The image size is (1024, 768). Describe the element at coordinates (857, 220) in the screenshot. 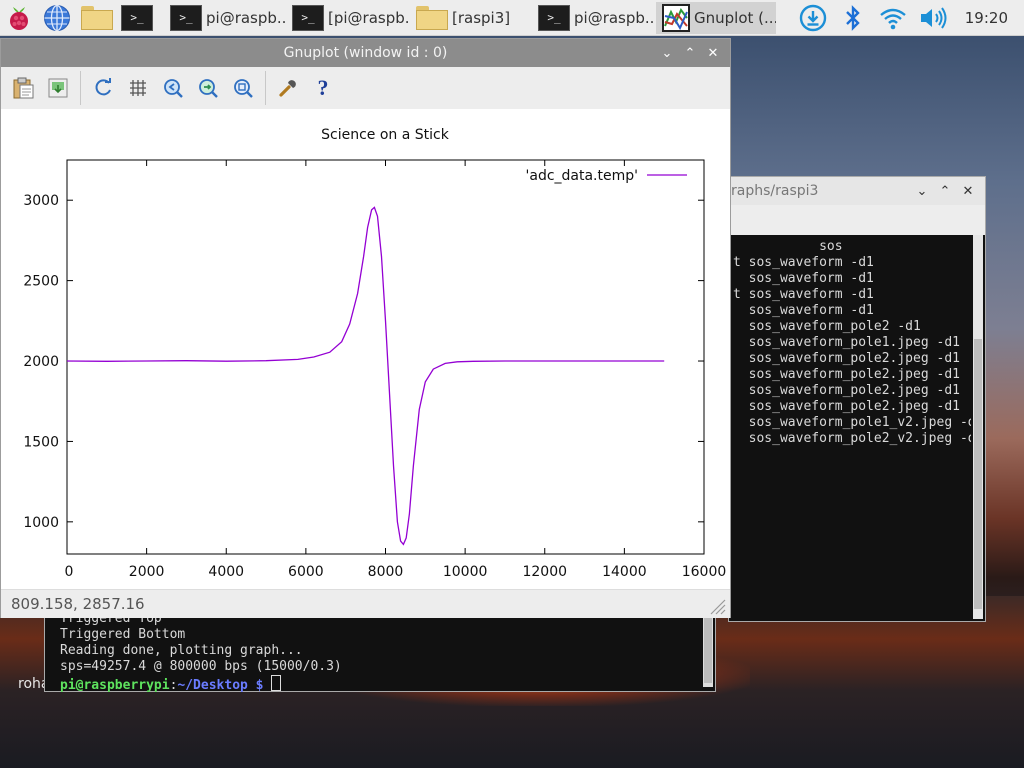

I see `menu-bar` at that location.